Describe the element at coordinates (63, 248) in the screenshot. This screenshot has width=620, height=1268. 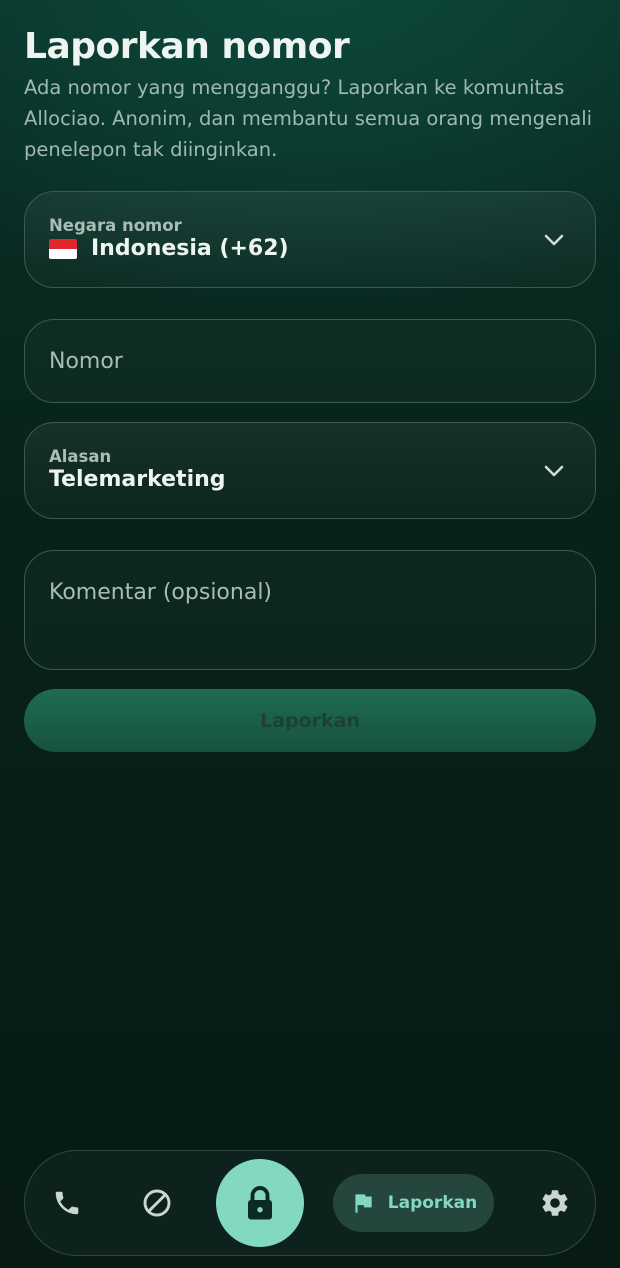
I see `indonesia-flag-icon` at that location.